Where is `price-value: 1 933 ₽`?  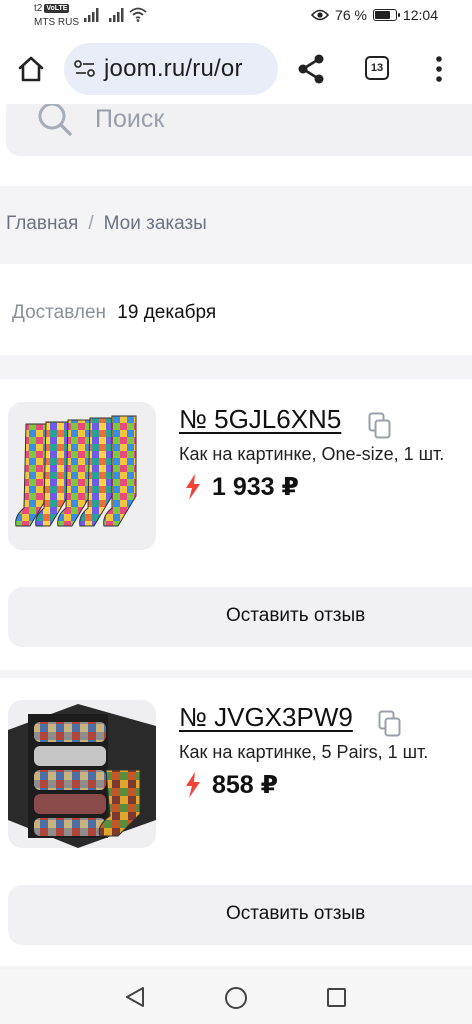 price-value: 1 933 ₽ is located at coordinates (255, 487).